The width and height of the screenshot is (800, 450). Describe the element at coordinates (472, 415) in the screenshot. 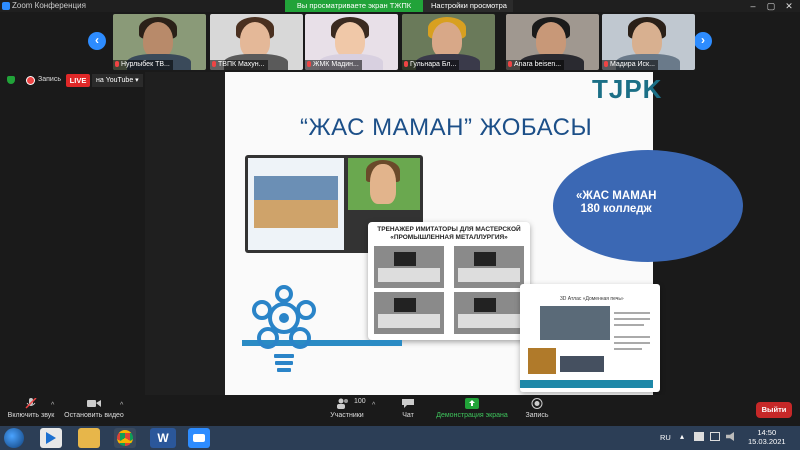

I see `share-screen-label: Демонстрация экрана` at that location.